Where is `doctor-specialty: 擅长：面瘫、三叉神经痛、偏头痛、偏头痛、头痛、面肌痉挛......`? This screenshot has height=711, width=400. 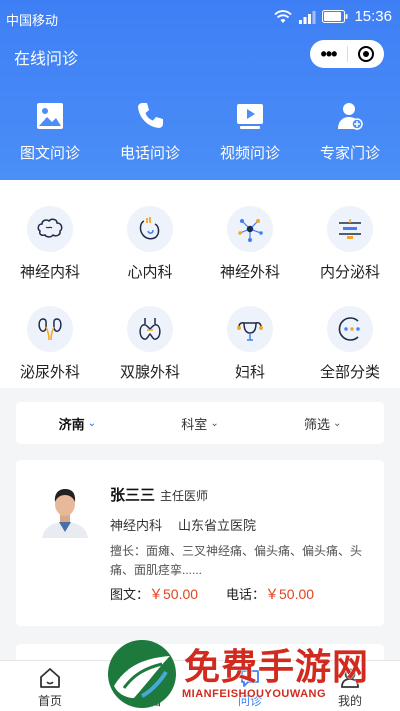
doctor-specialty: 擅长：面瘫、三叉神经痛、偏头痛、偏头痛、头痛、面肌痉挛...... is located at coordinates (236, 560).